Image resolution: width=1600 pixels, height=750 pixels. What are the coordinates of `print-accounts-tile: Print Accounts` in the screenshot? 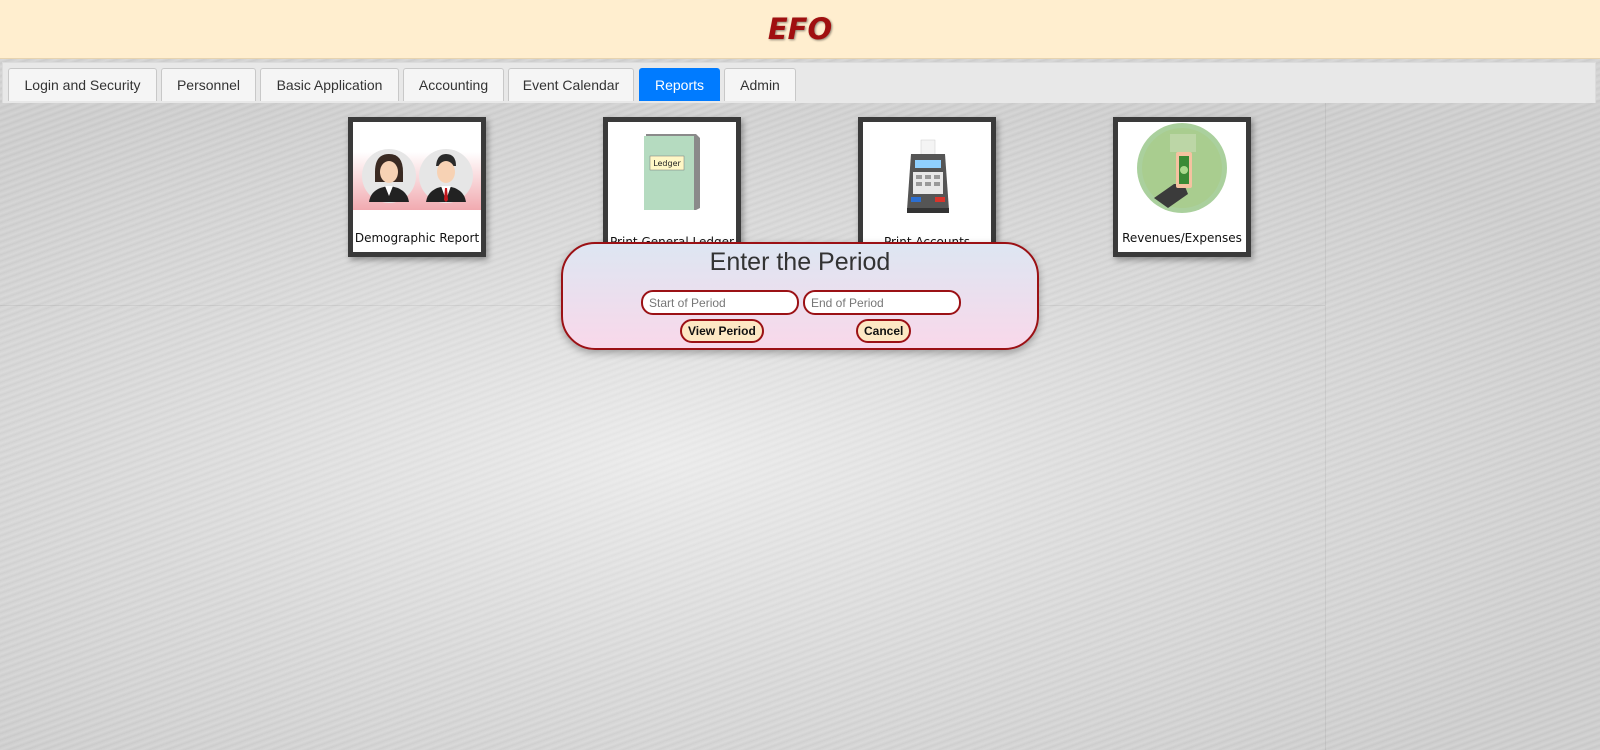 It's located at (927, 187).